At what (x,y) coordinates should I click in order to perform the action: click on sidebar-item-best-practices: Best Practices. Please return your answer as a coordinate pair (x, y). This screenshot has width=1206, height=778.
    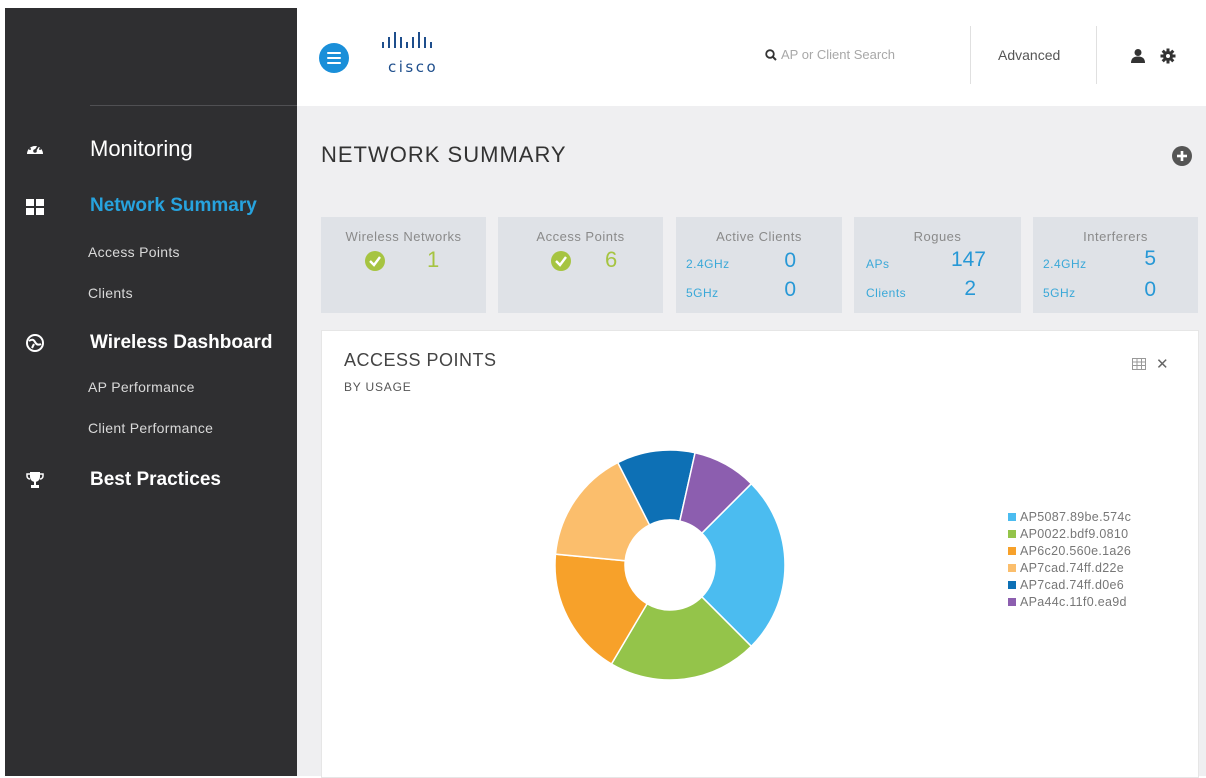
    Looking at the image, I should click on (151, 480).